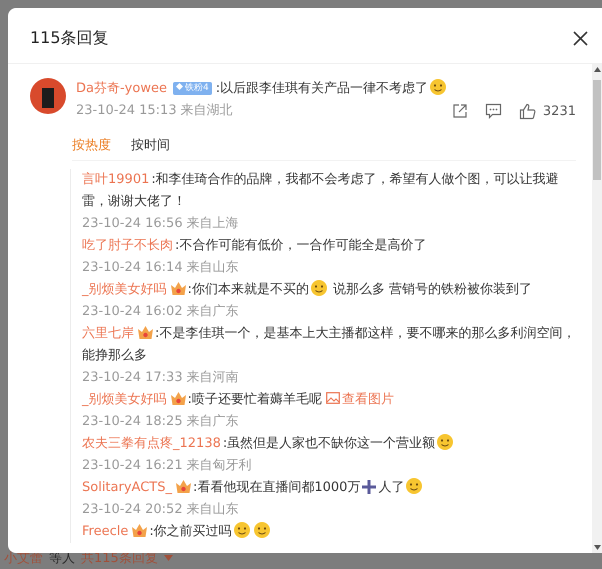  I want to click on timestamp: 23-10-24 16:56 来自上海, so click(161, 224).